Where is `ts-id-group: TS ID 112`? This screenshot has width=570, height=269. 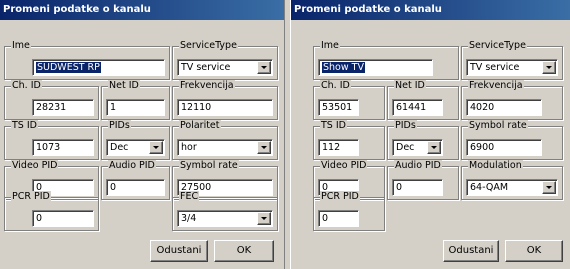
ts-id-group: TS ID 112 is located at coordinates (349, 140).